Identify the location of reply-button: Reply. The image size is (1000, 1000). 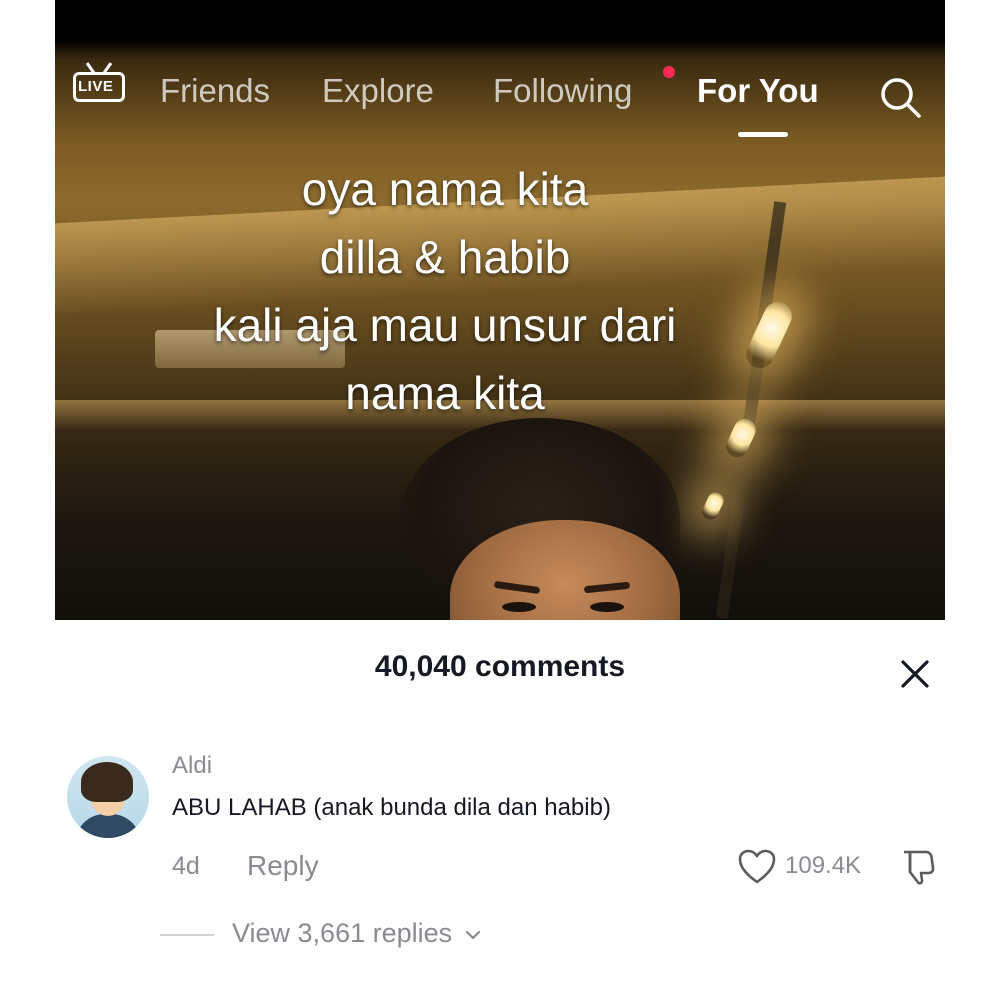
(283, 866).